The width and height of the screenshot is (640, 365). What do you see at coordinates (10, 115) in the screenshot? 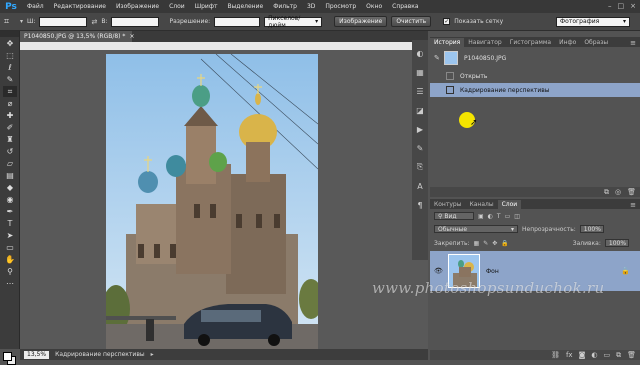
I see `healing-icon: ✚` at bounding box center [10, 115].